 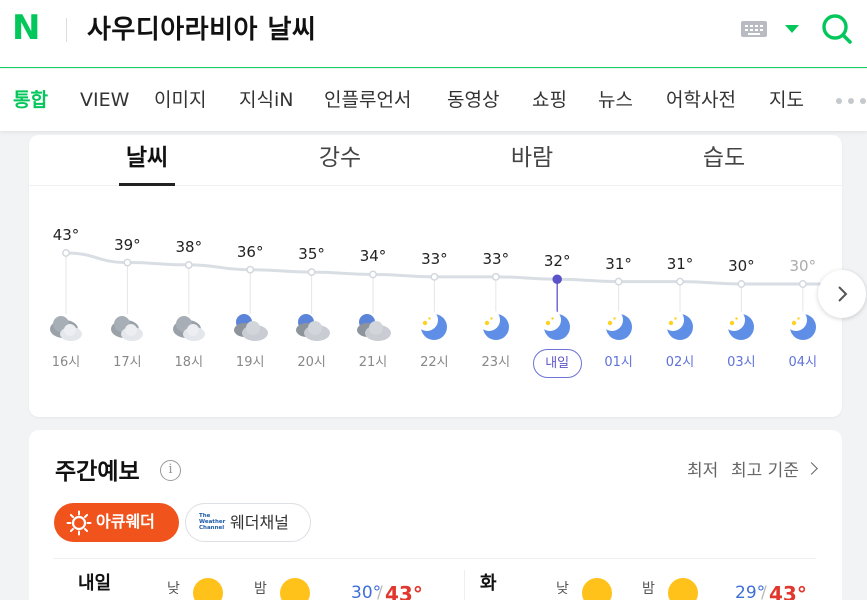 I want to click on tab-view: VIEW, so click(x=104, y=100).